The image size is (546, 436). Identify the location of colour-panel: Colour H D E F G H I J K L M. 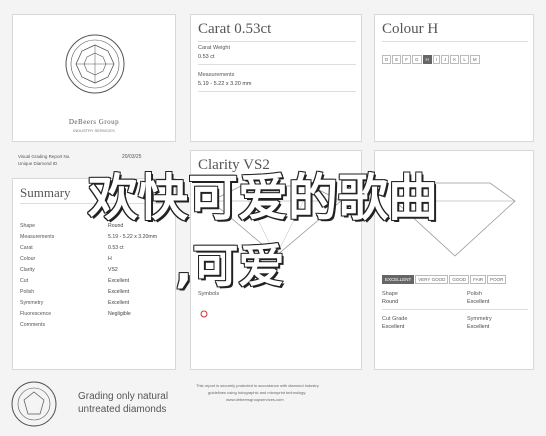
(454, 78).